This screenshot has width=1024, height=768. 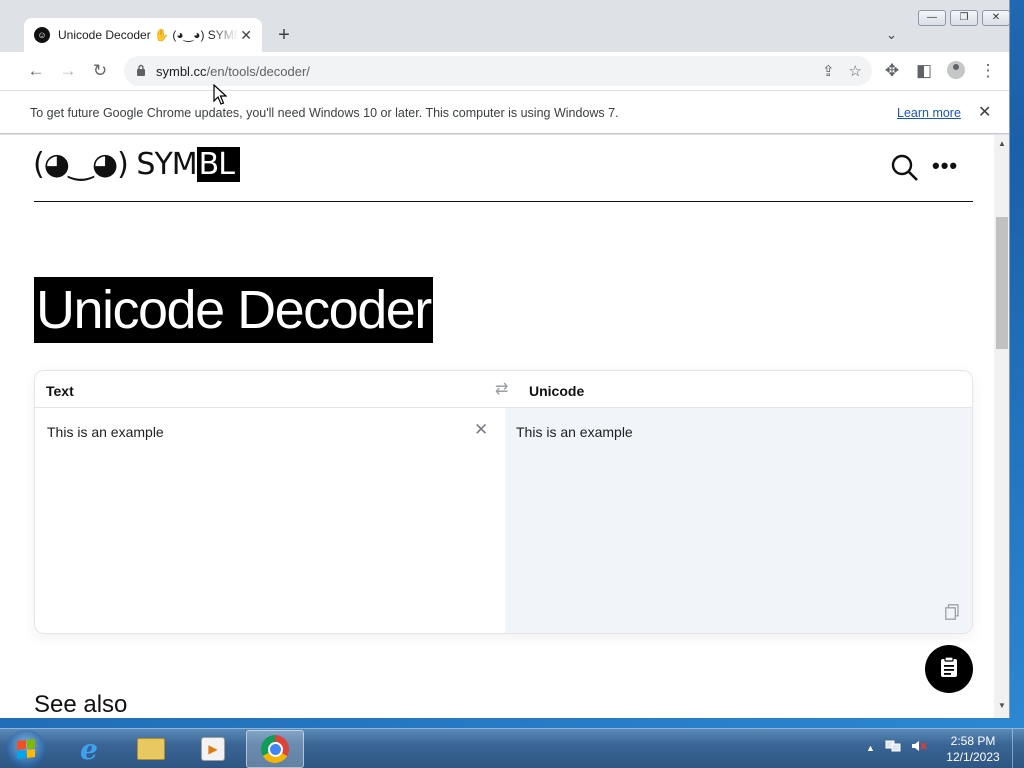 I want to click on star-icon: ☆, so click(x=855, y=71).